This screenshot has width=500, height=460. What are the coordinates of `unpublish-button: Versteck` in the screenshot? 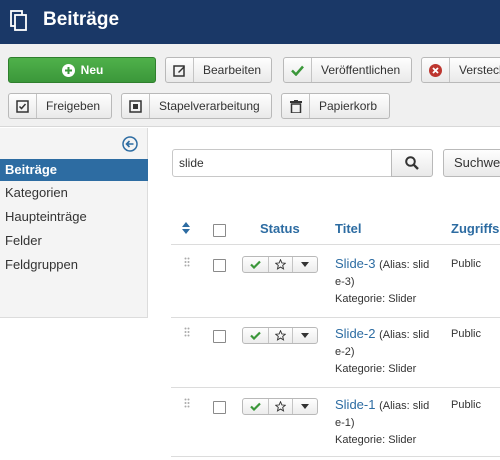 It's located at (460, 70).